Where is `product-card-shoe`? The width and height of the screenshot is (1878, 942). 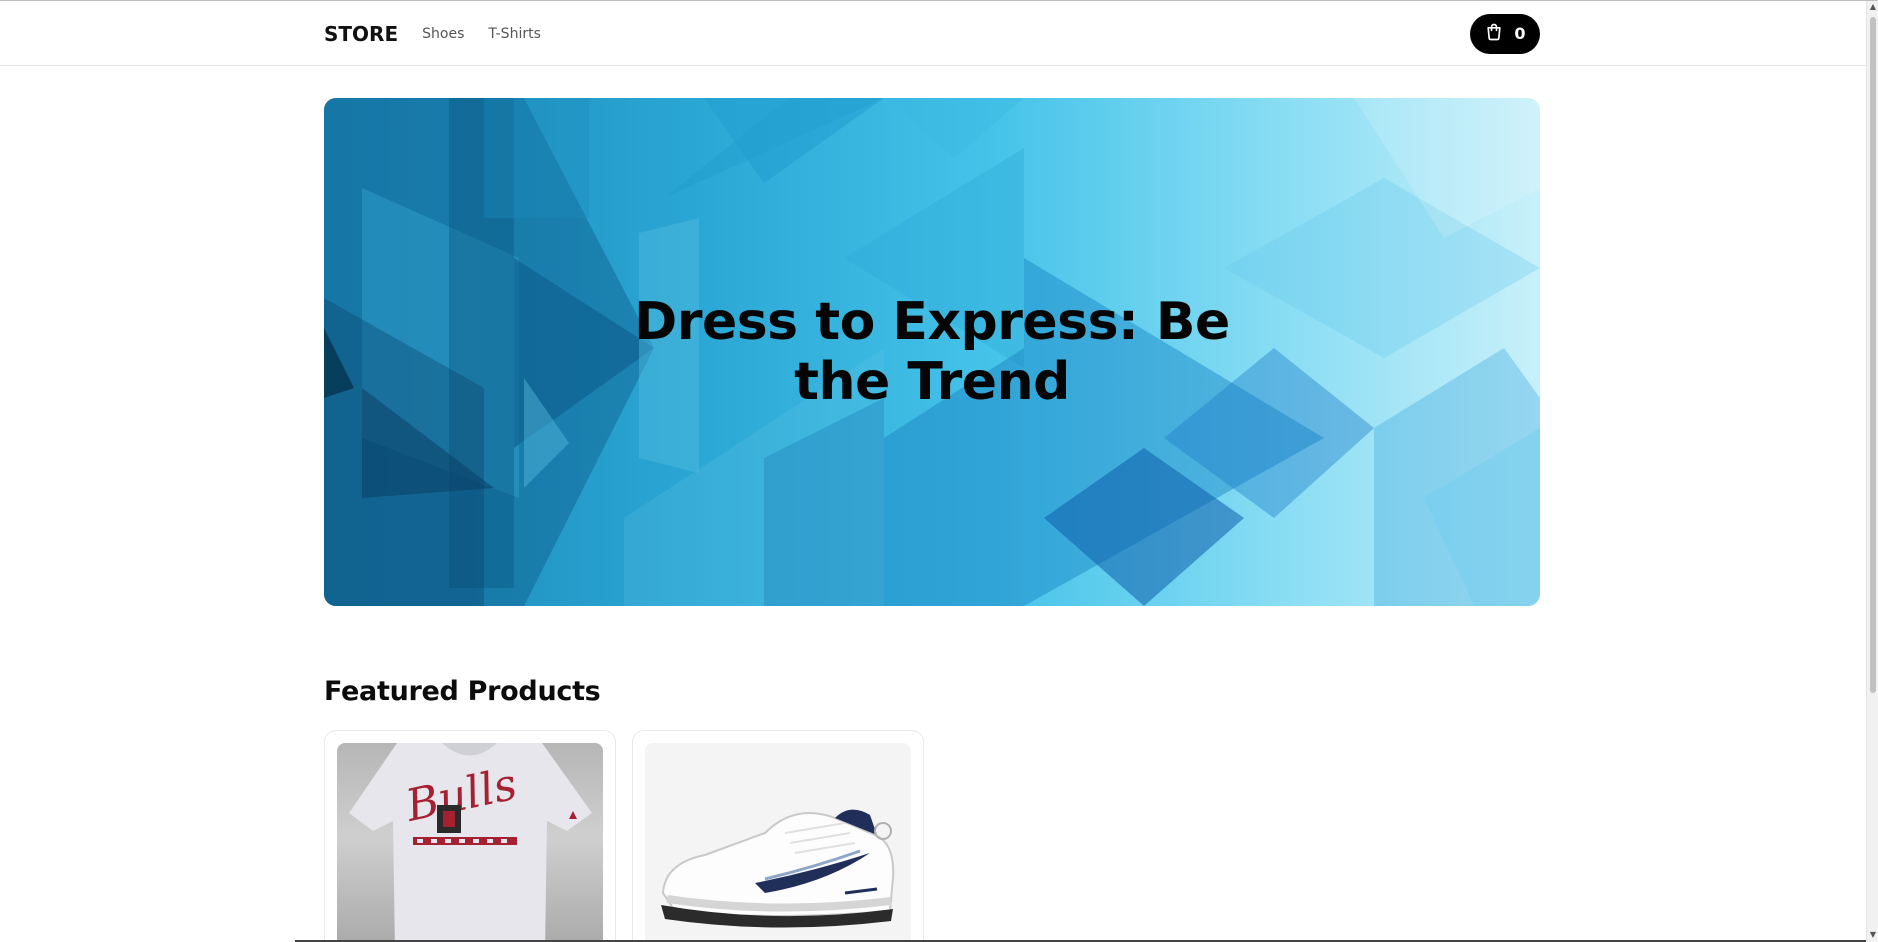
product-card-shoe is located at coordinates (778, 836).